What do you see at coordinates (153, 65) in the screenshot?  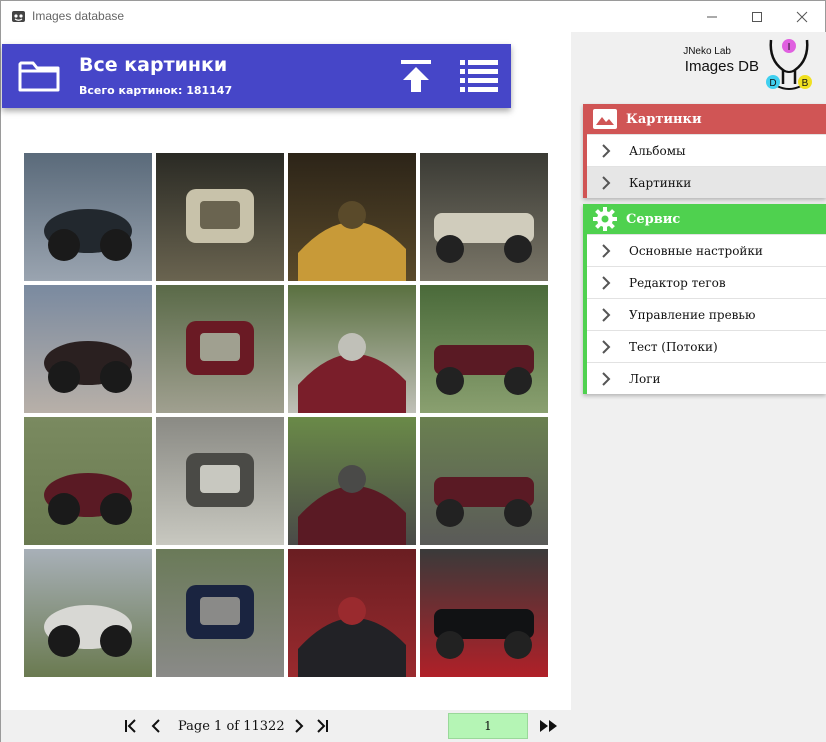 I see `page-title: Все картинки` at bounding box center [153, 65].